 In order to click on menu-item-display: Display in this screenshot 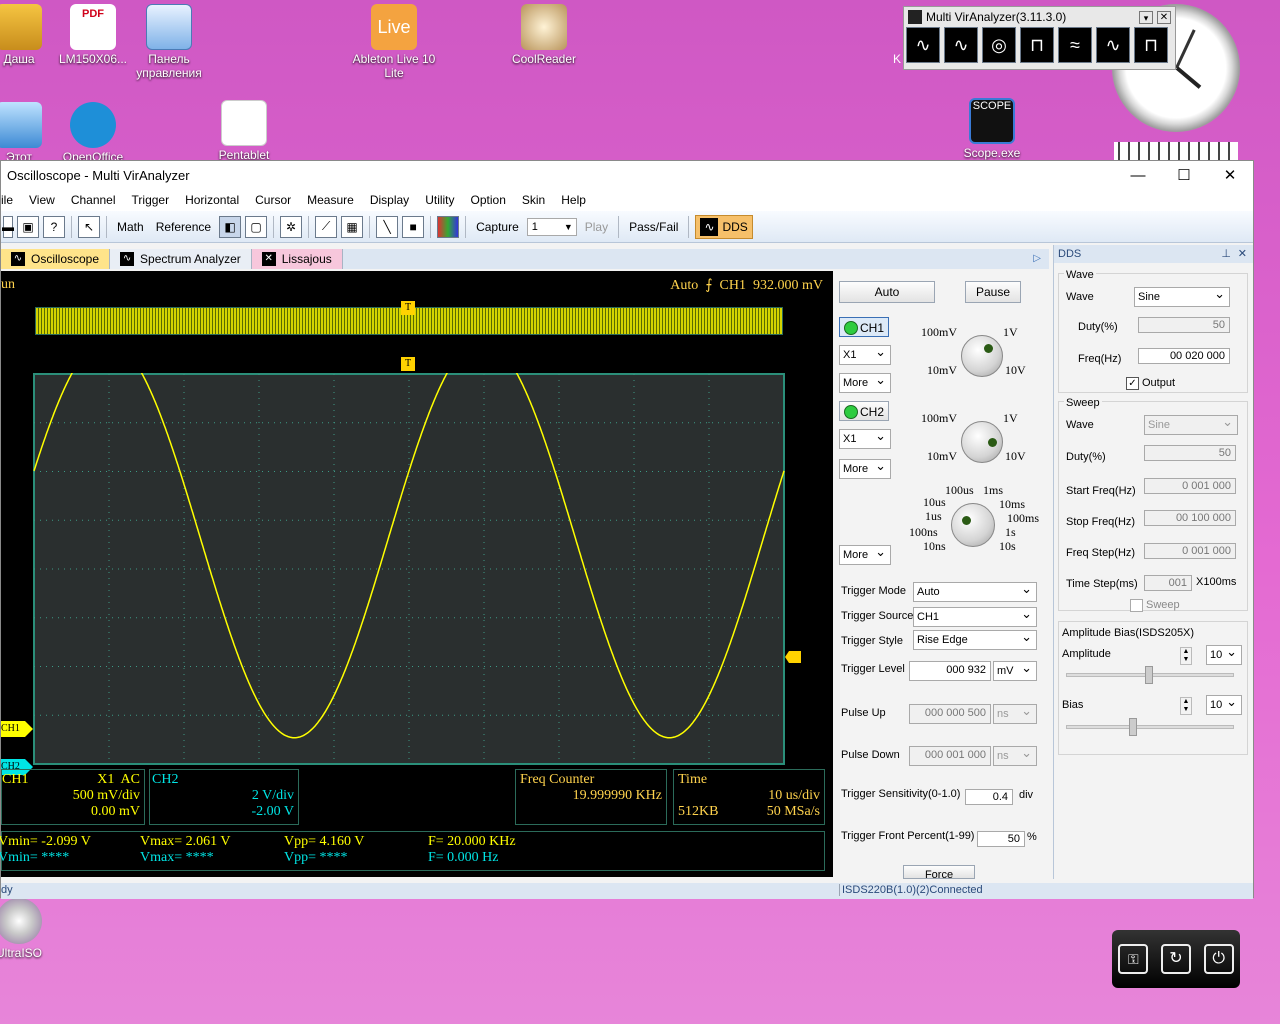, I will do `click(389, 200)`.